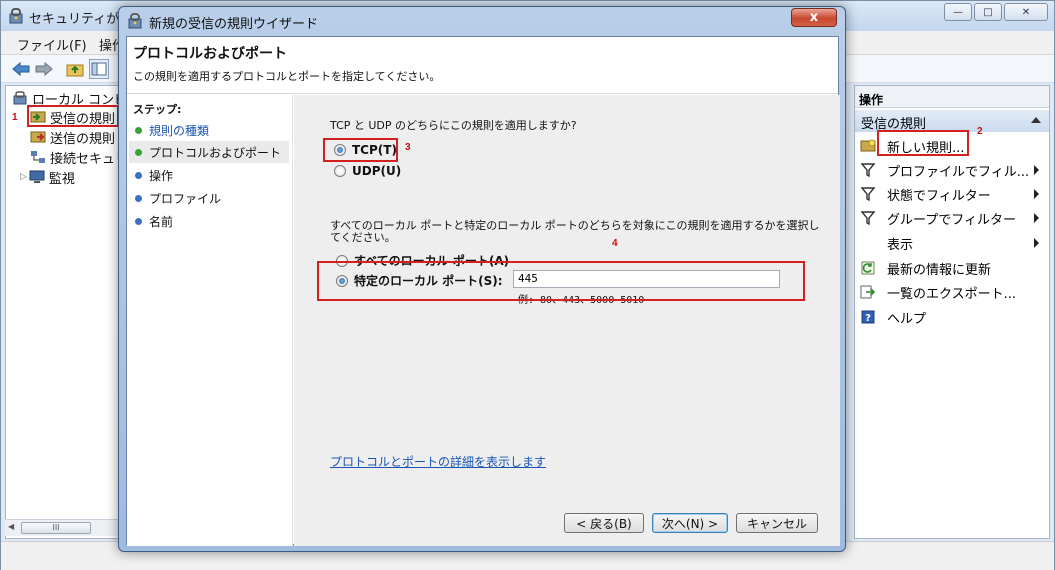  I want to click on horizontal-scrollbar: ◀ III, so click(64, 527).